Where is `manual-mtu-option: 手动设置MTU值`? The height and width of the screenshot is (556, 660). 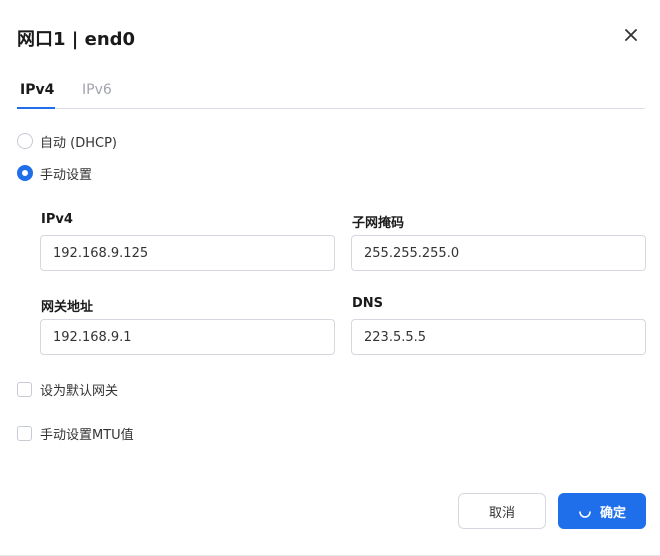
manual-mtu-option: 手动设置MTU值 is located at coordinates (75, 433).